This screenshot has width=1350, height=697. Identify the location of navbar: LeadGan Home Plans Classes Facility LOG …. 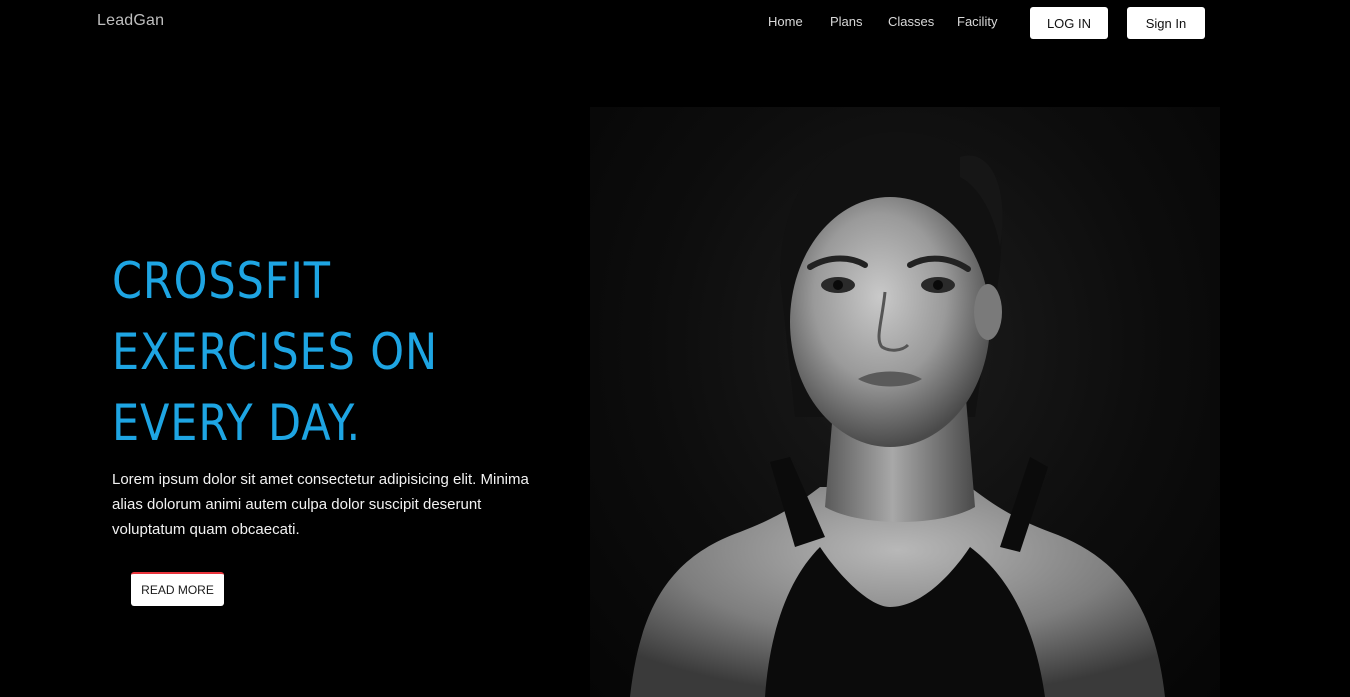
(675, 23).